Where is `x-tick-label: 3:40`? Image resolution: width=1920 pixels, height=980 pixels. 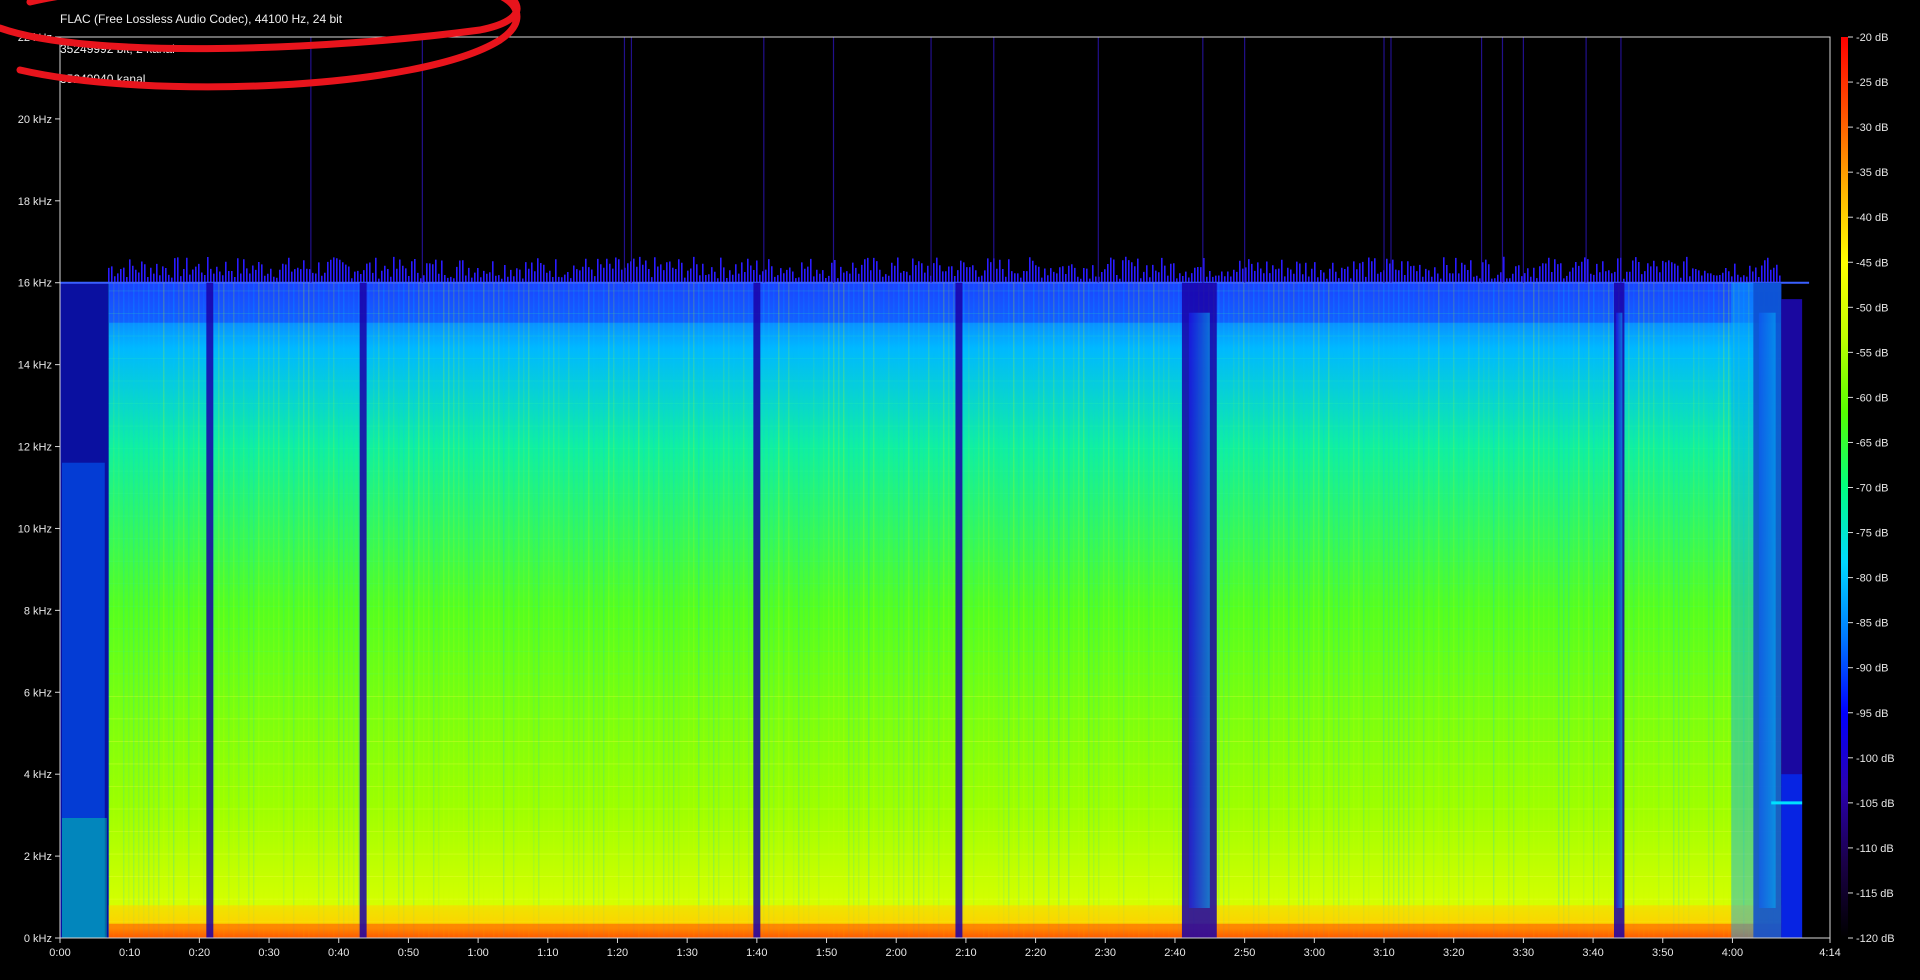 x-tick-label: 3:40 is located at coordinates (1592, 953).